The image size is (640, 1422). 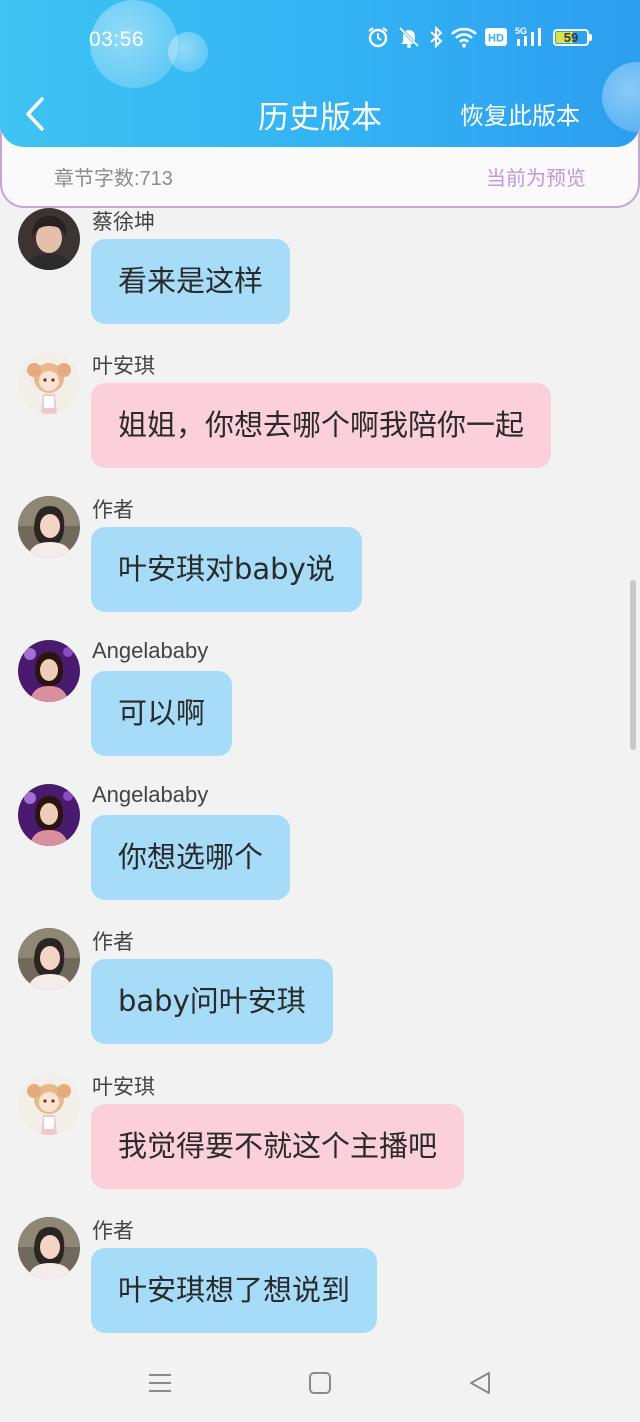 What do you see at coordinates (191, 281) in the screenshot?
I see `message-bubble: 看来是这样` at bounding box center [191, 281].